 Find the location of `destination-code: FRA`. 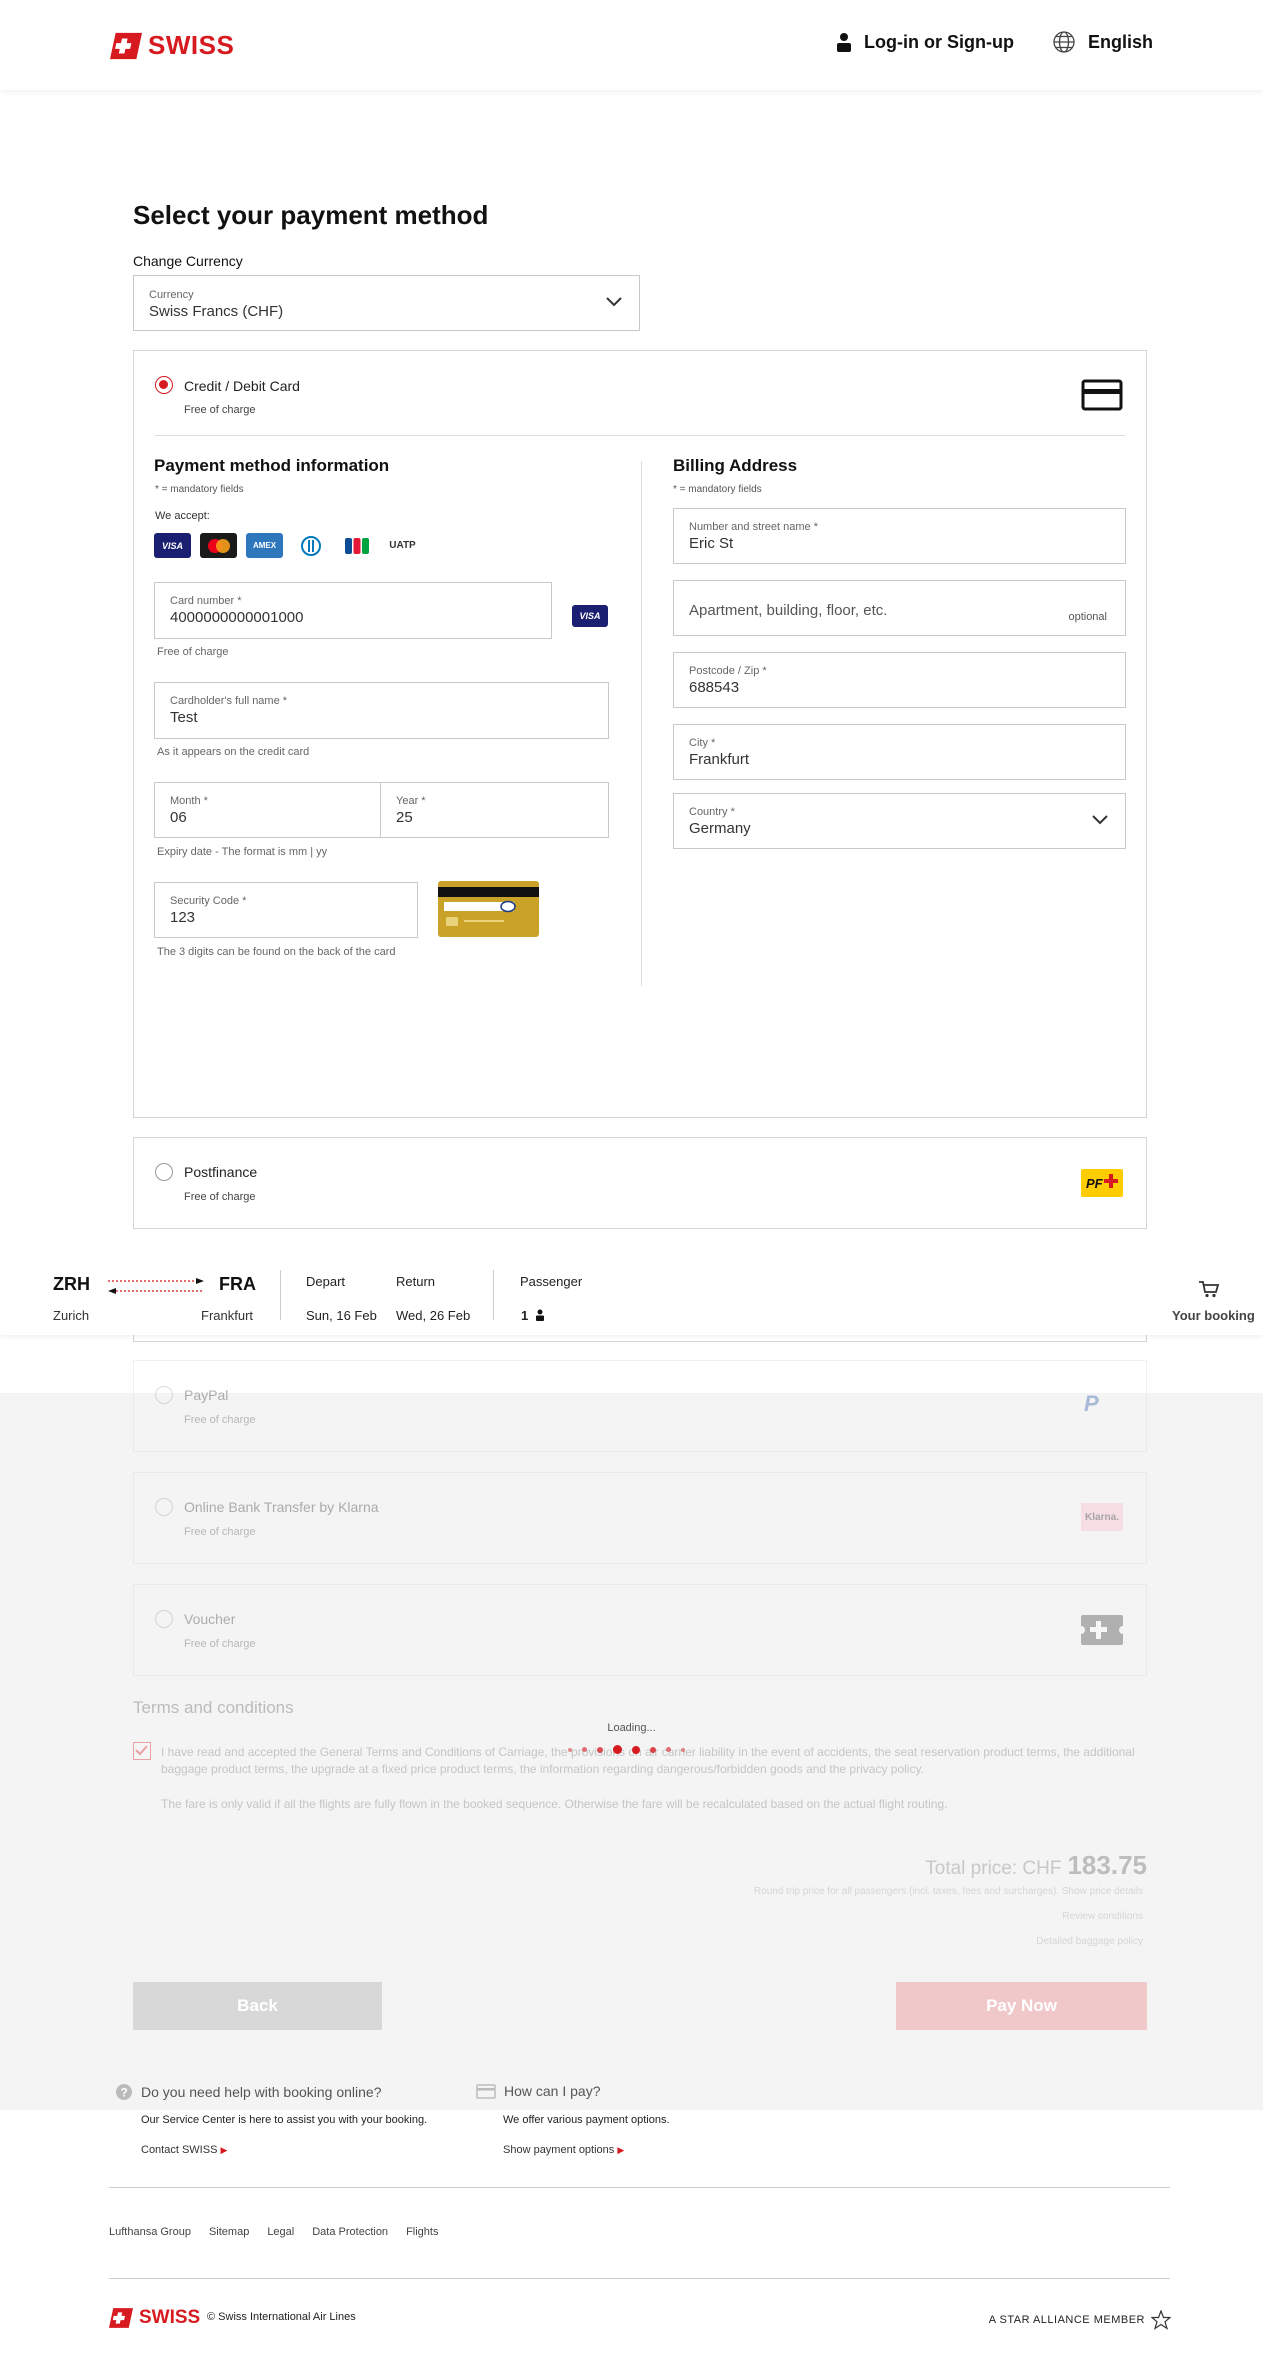

destination-code: FRA is located at coordinates (237, 1284).